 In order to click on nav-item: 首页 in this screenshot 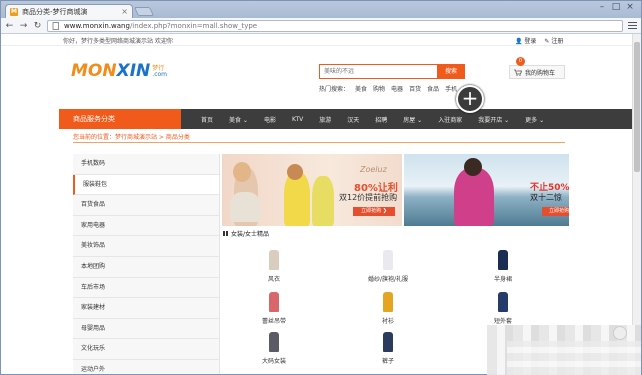, I will do `click(207, 119)`.